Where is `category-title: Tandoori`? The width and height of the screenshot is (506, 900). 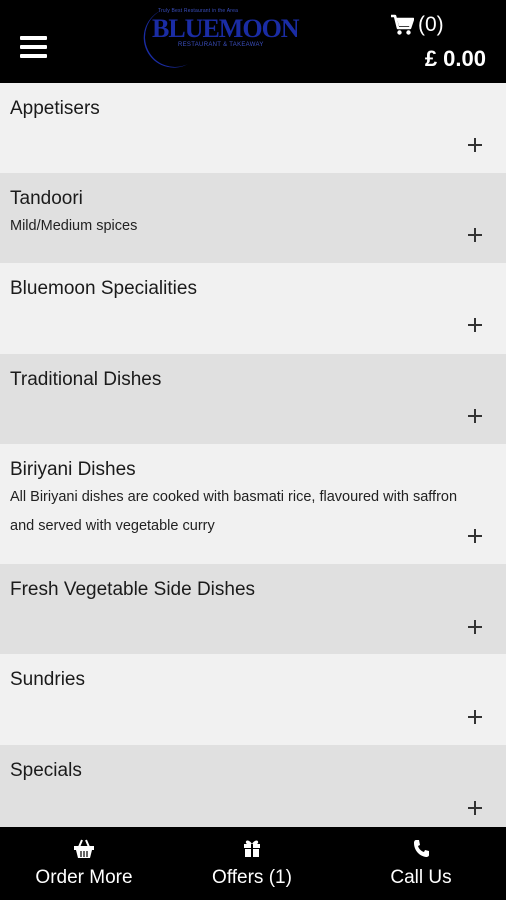 category-title: Tandoori is located at coordinates (46, 198).